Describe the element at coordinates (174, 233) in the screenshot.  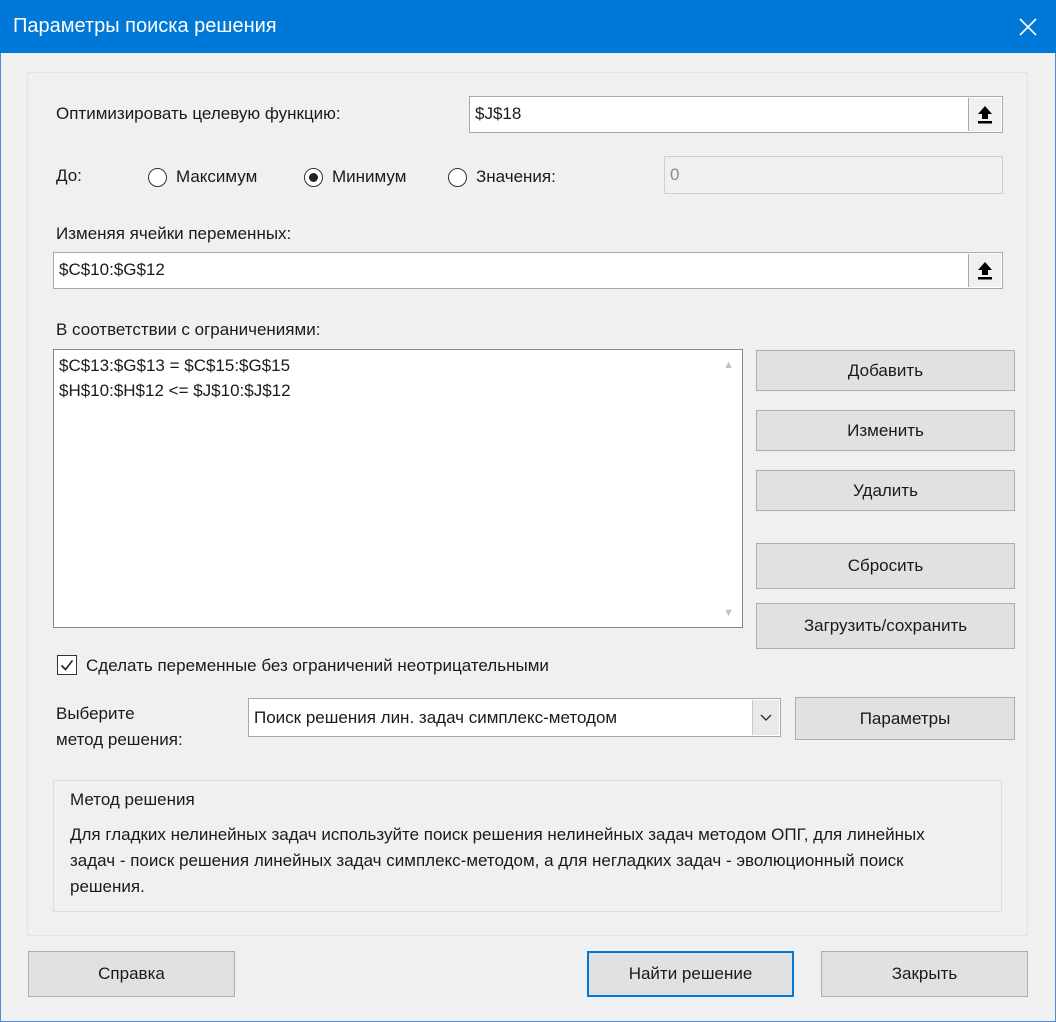
I see `variables-label: Изменяя ячейки переменных:` at that location.